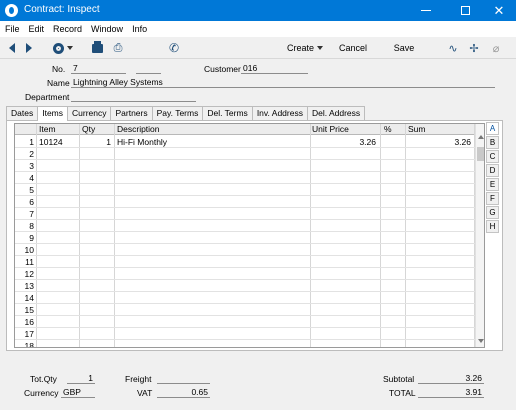  I want to click on table-row: 14, so click(245, 298).